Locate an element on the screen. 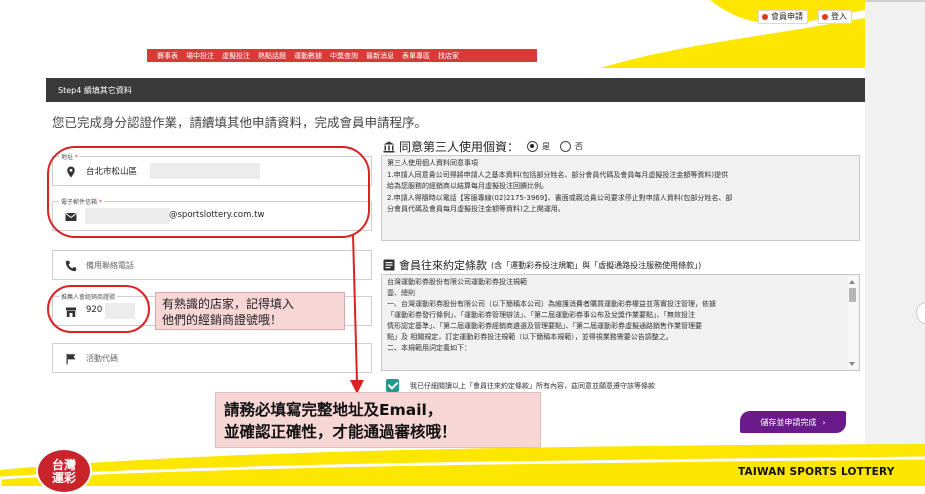  contract-icon is located at coordinates (389, 265).